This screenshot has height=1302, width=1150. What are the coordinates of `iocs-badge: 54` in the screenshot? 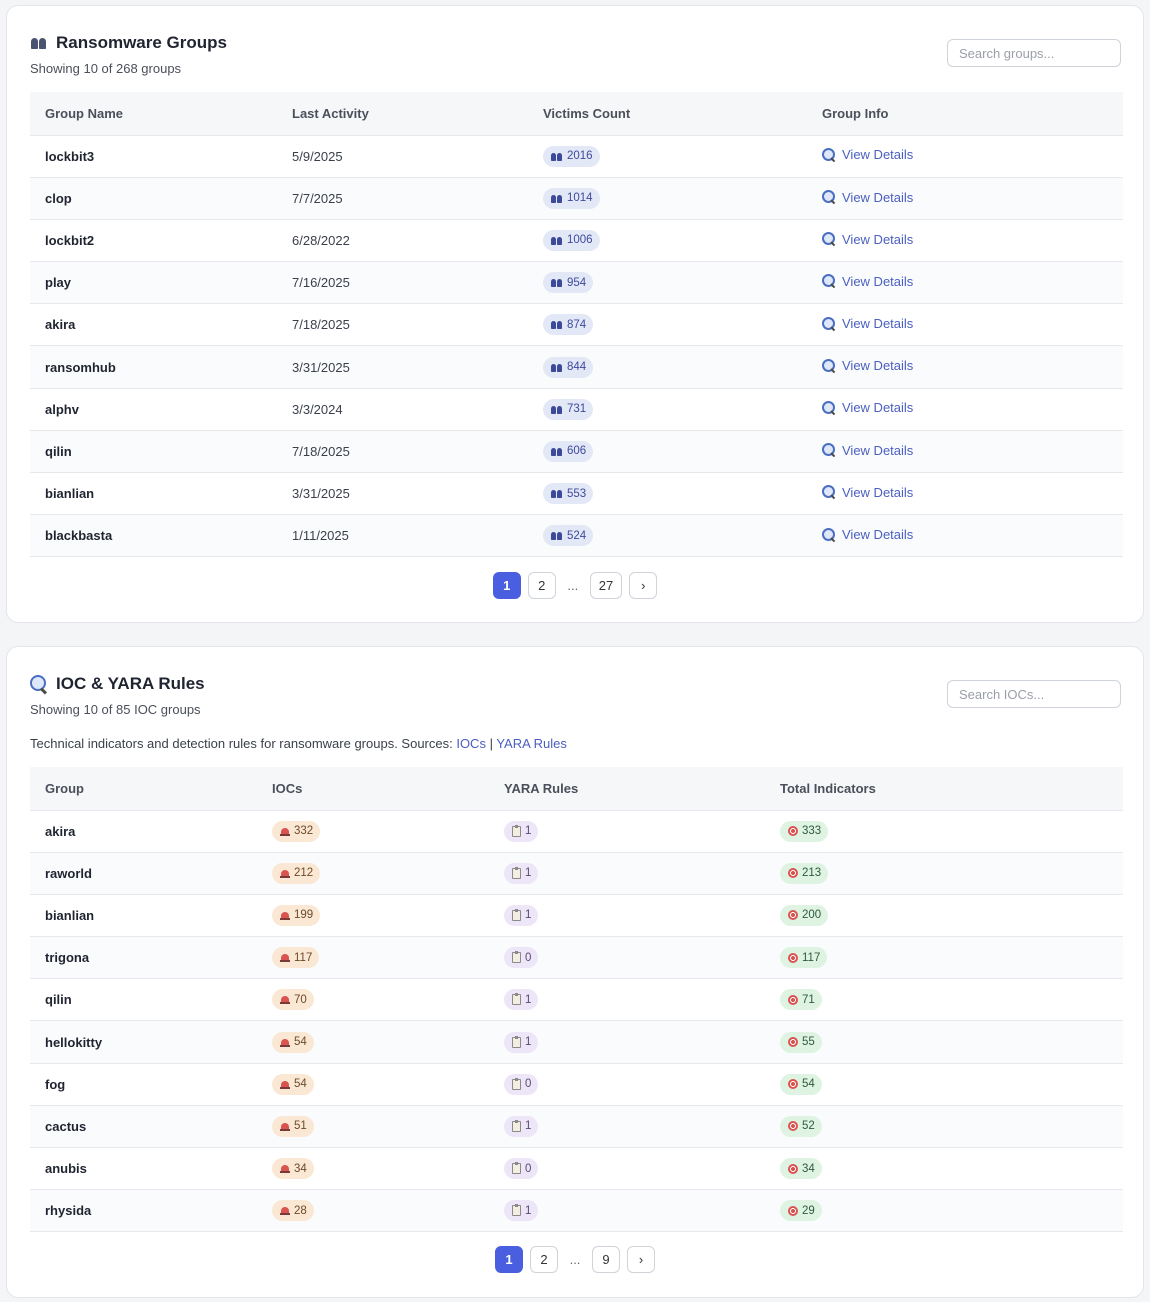 It's located at (293, 1084).